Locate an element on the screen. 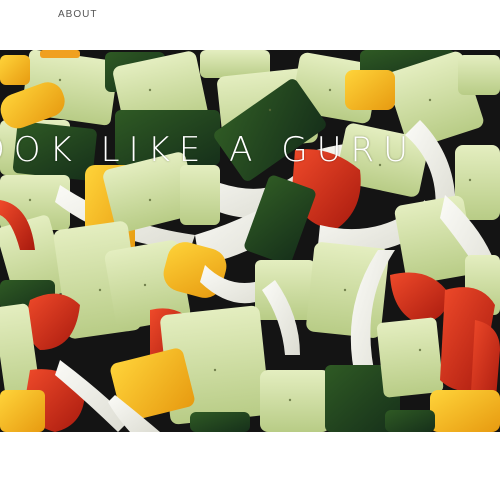  hero-title: OOK LIKE A GURU is located at coordinates (250, 150).